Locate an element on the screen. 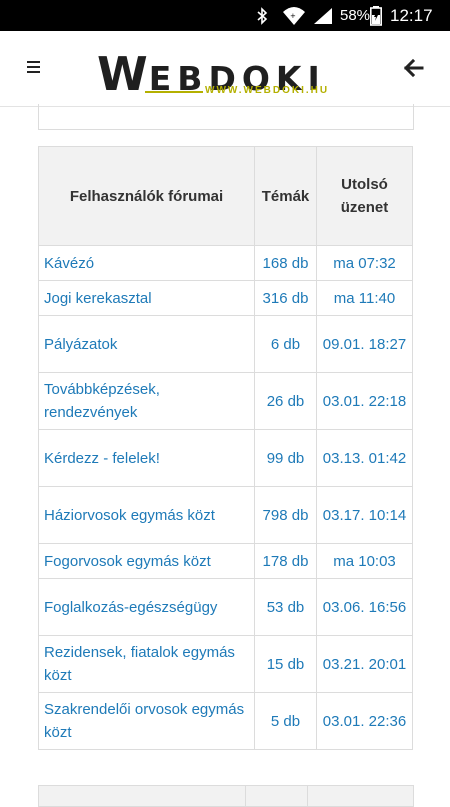 Image resolution: width=450 pixels, height=807 pixels. topic-count: 168 db is located at coordinates (285, 263).